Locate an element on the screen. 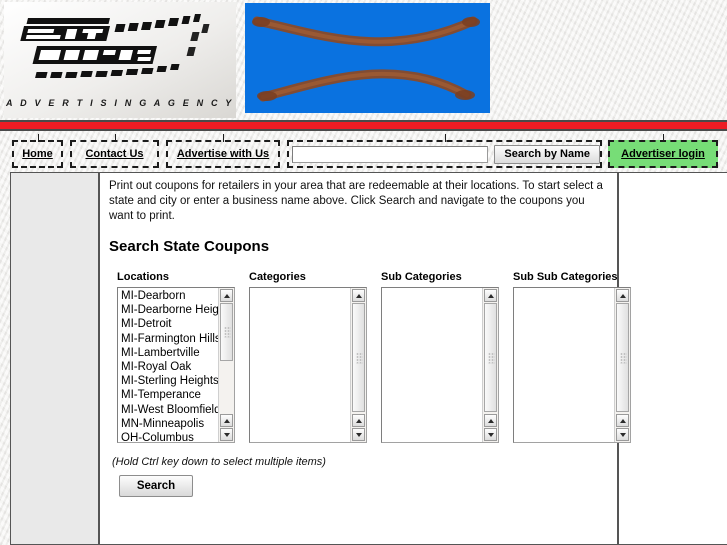  list-column-sub-categories: Sub Categories is located at coordinates (440, 357).